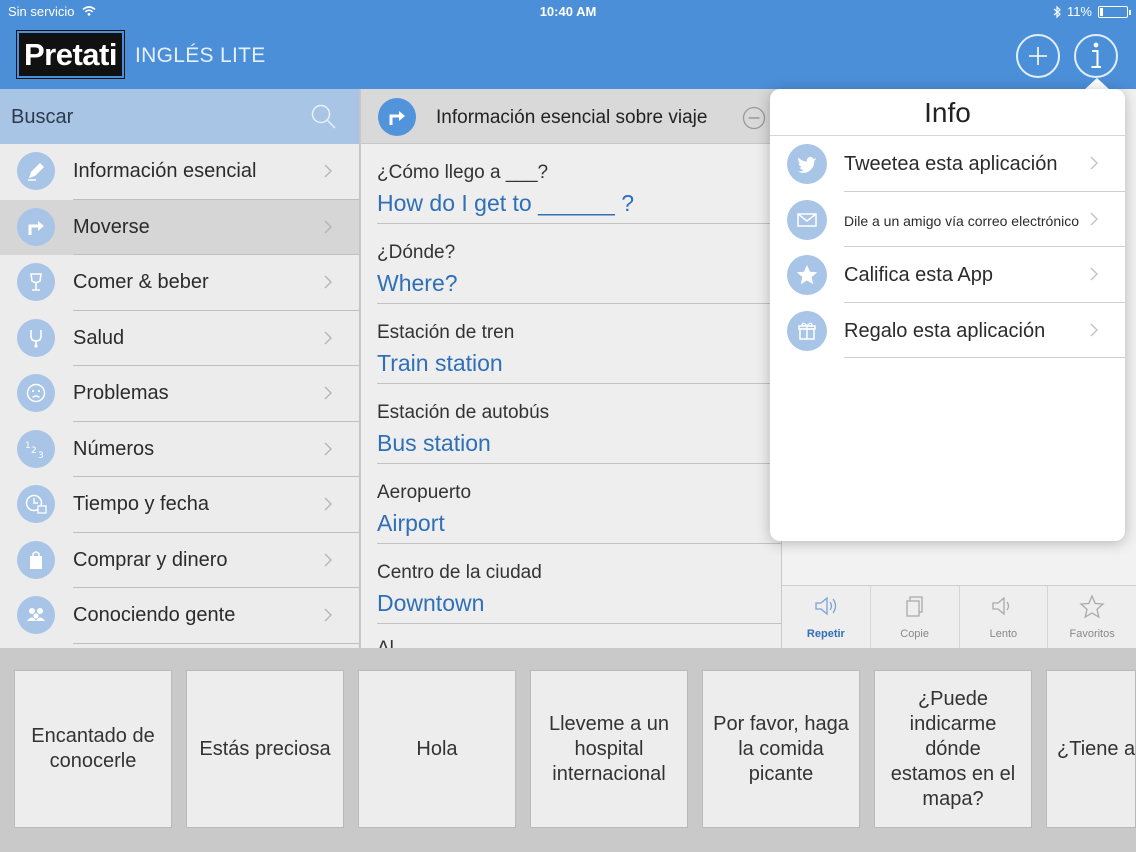 This screenshot has height=852, width=1136. I want to click on sidebar-item-salud: Salud, so click(179, 338).